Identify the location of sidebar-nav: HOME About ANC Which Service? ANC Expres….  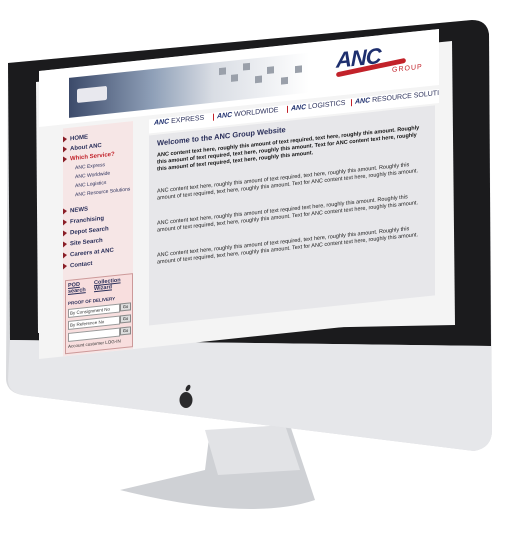
(98, 239).